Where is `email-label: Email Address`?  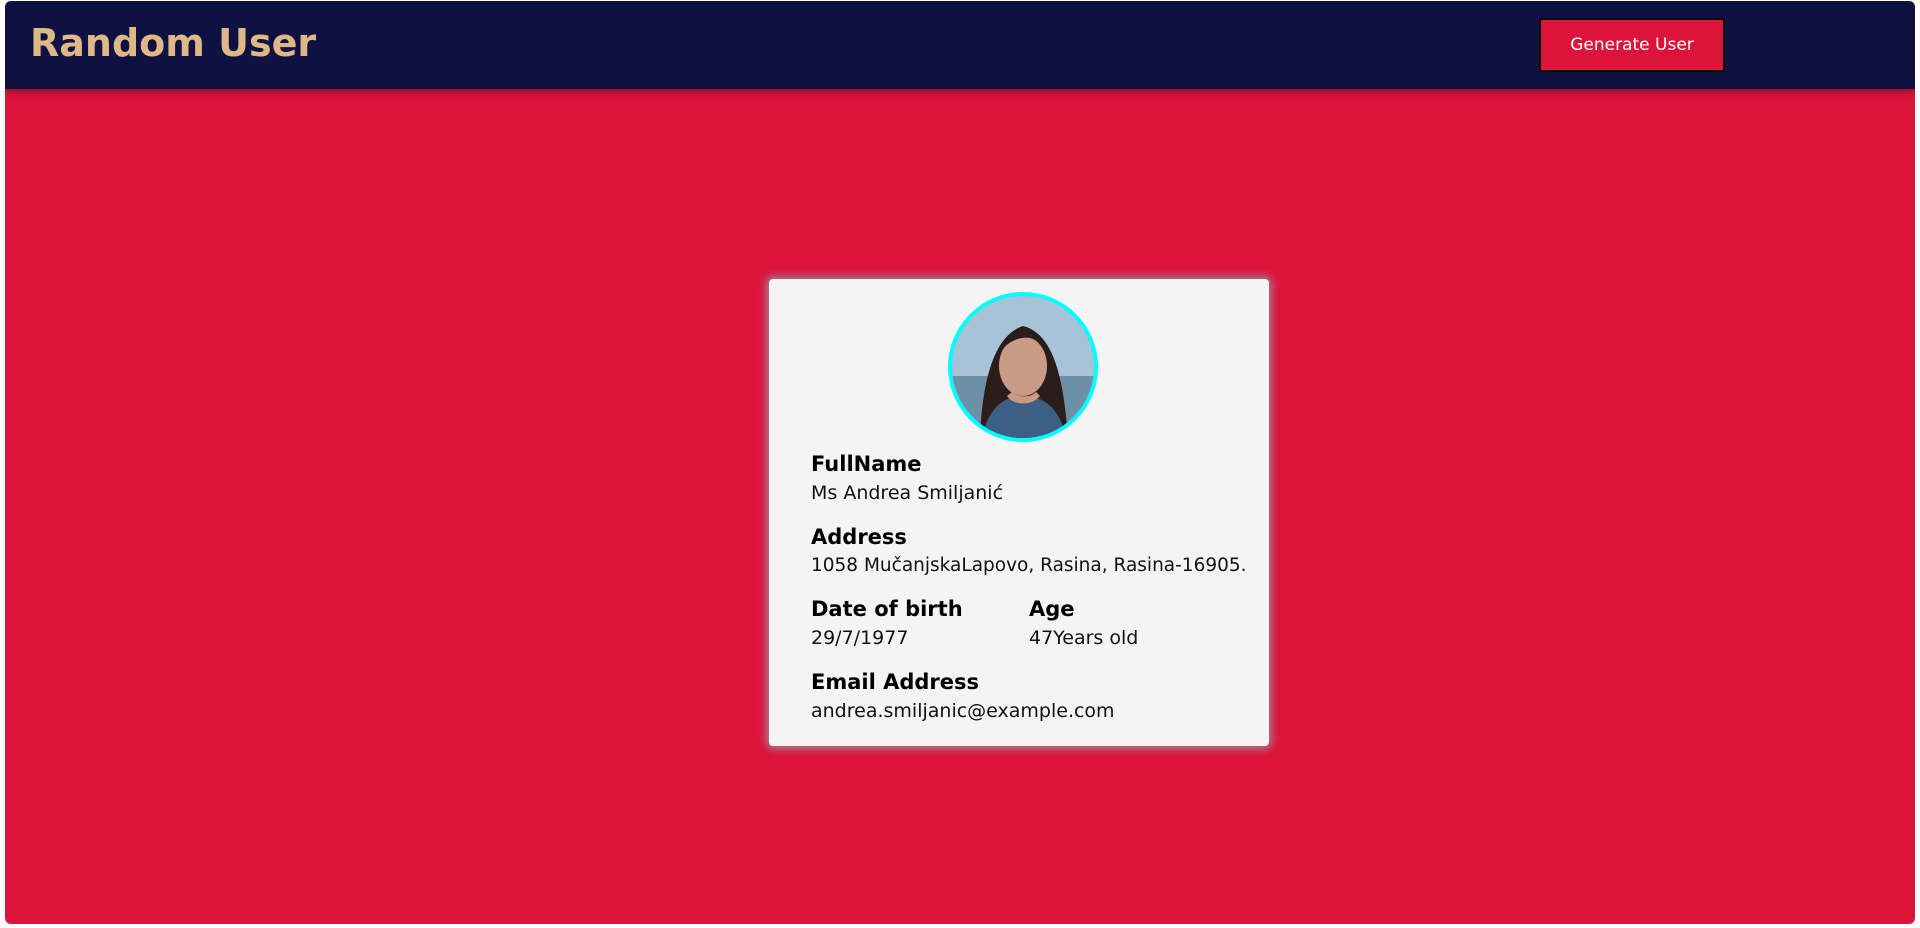
email-label: Email Address is located at coordinates (895, 682).